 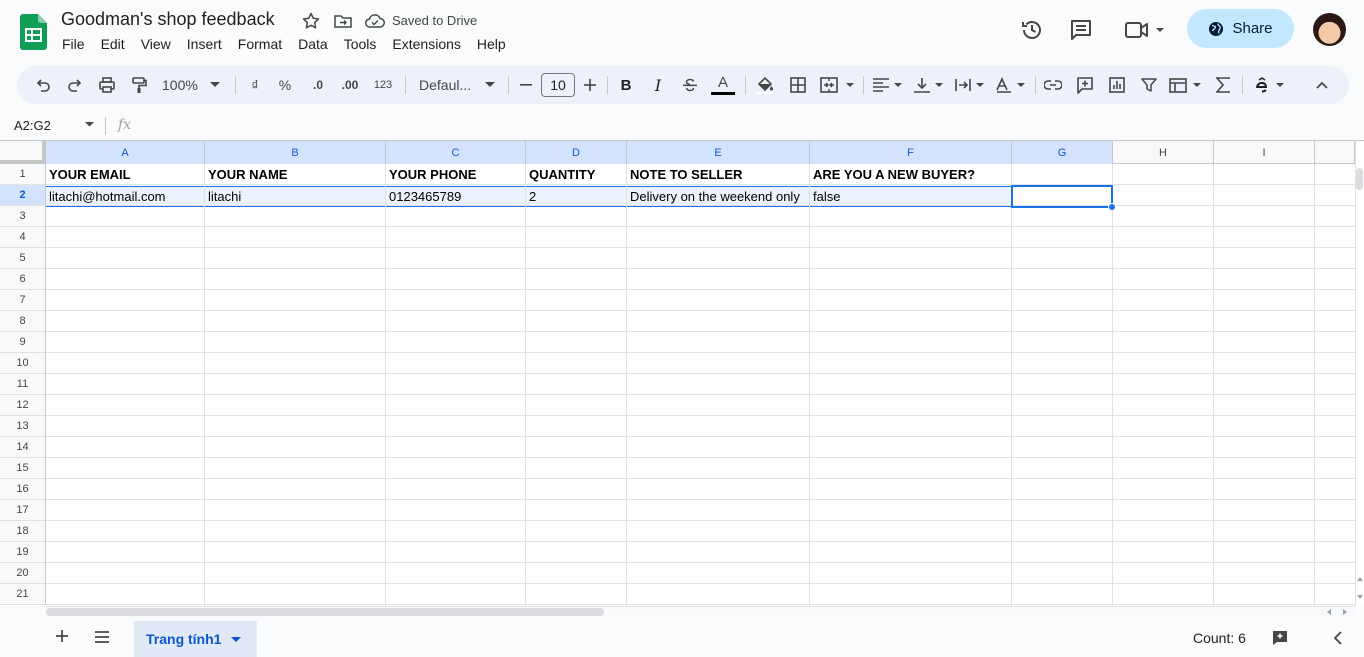 I want to click on cell-f1: ARE YOU A NEW BUYER?, so click(x=910, y=174).